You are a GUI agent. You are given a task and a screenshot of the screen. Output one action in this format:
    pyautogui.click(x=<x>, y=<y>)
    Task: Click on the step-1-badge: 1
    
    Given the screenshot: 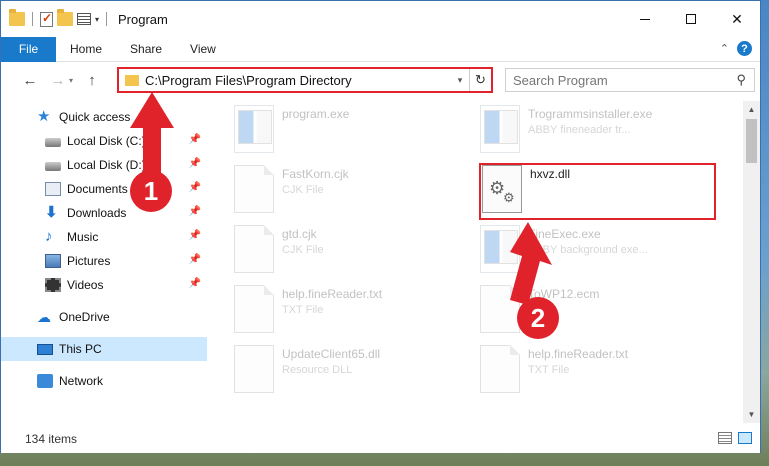 What is the action you would take?
    pyautogui.click(x=151, y=191)
    